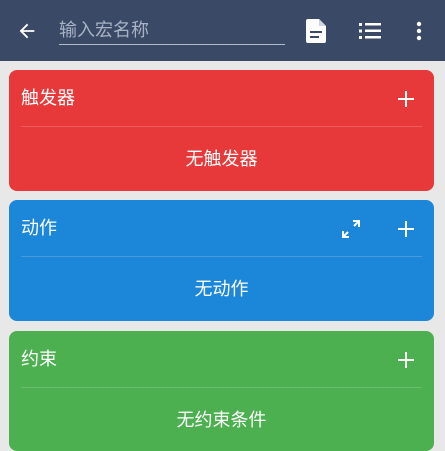 The width and height of the screenshot is (445, 451). I want to click on arrow-left-icon, so click(27, 31).